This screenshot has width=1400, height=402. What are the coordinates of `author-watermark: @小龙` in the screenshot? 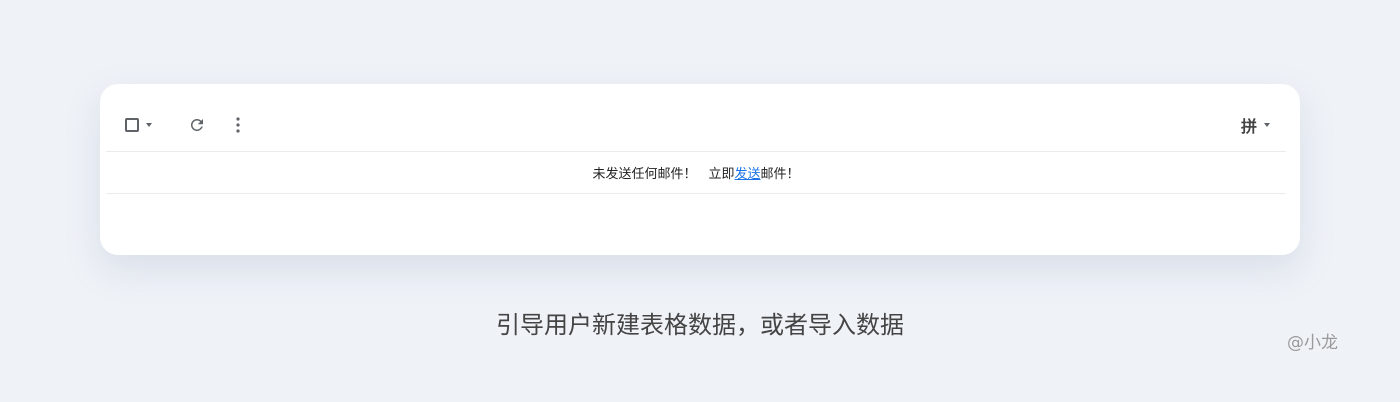 It's located at (1312, 343).